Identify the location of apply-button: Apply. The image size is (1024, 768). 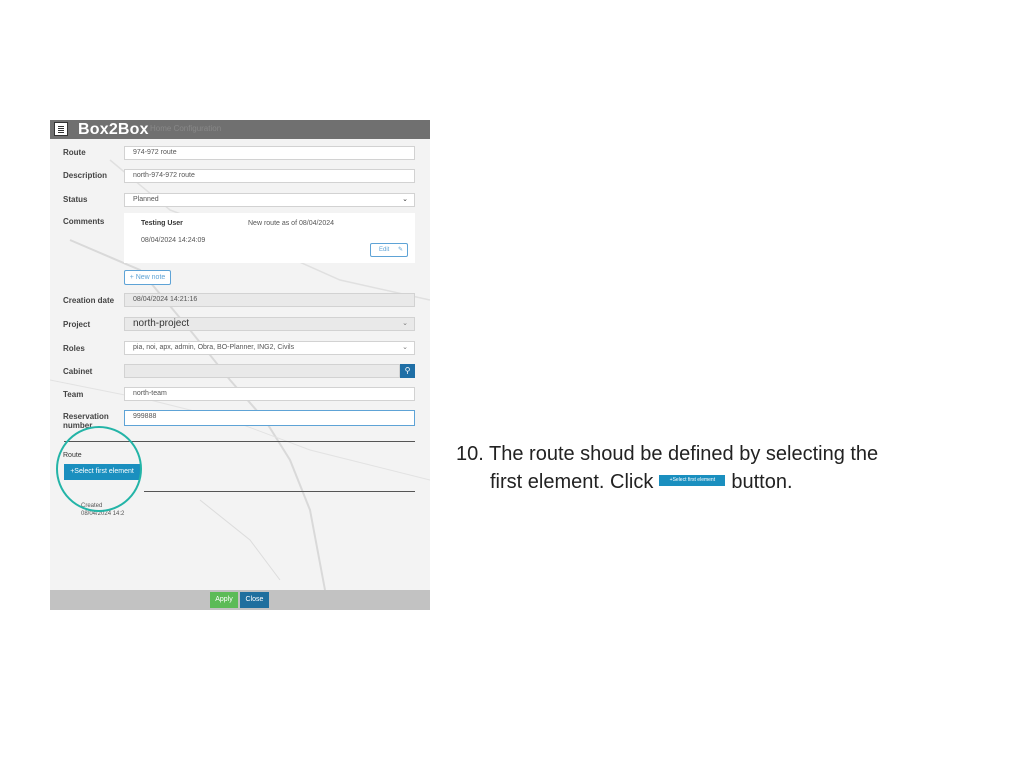
(224, 600).